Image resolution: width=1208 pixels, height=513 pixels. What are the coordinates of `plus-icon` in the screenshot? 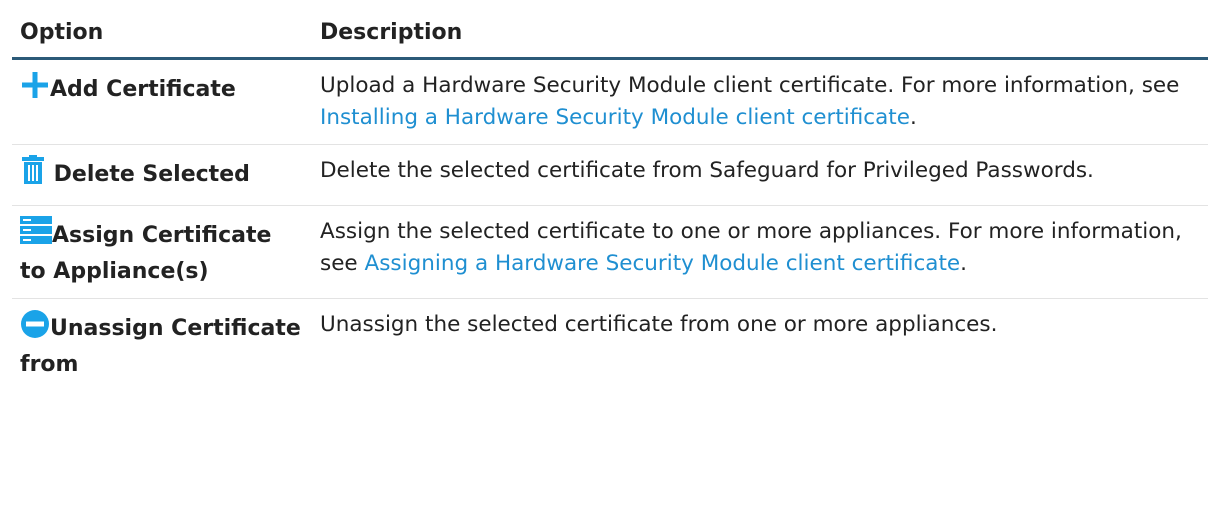 It's located at (35, 90).